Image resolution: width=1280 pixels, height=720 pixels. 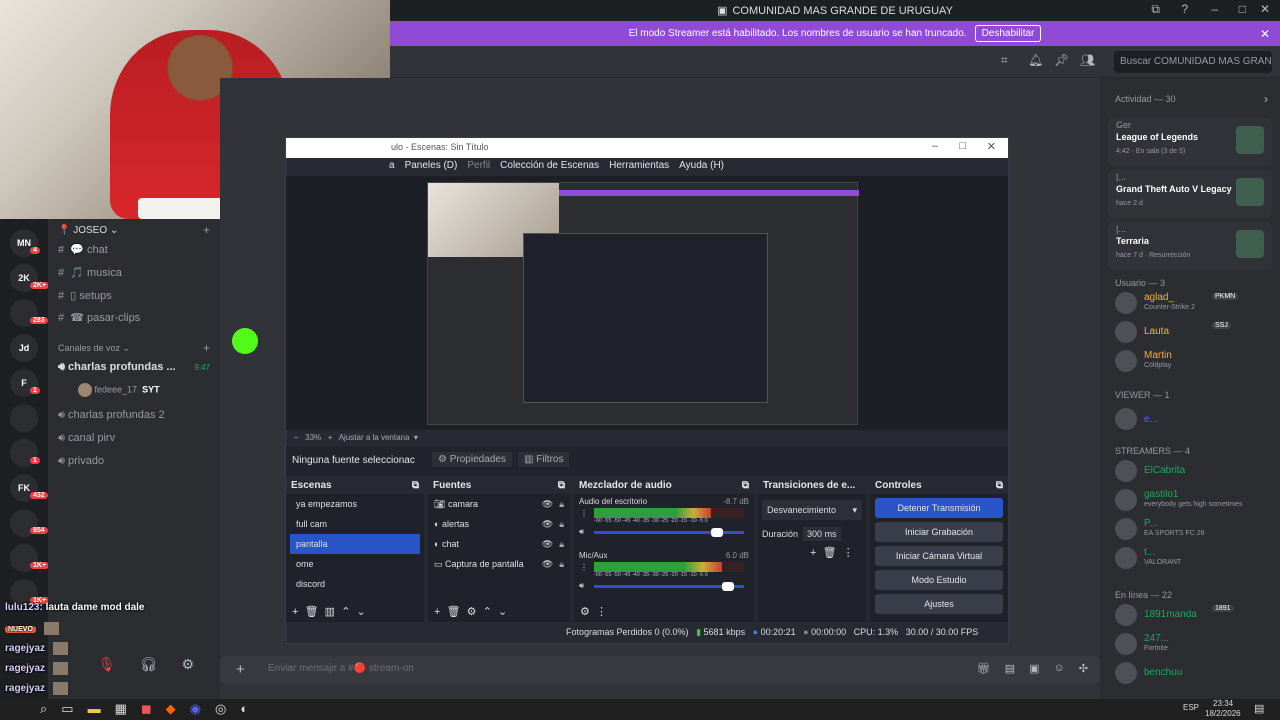 I want to click on steam-icon: ◎, so click(x=220, y=709).